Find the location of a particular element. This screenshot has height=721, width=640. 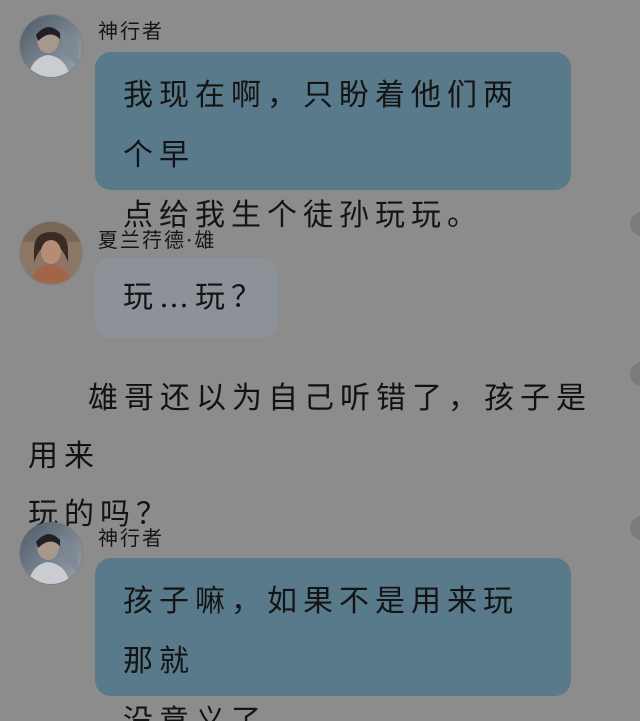

message-text-line: 我现在啊，只盼着他们两个早 is located at coordinates (321, 125).